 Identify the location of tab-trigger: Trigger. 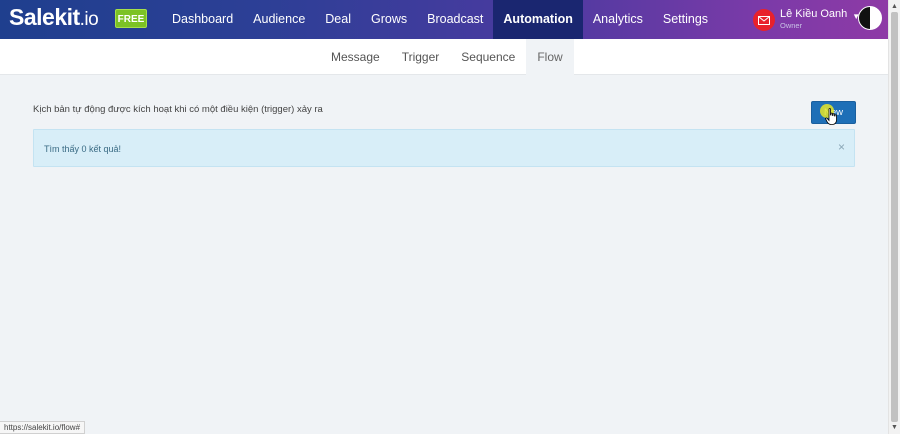
(421, 57).